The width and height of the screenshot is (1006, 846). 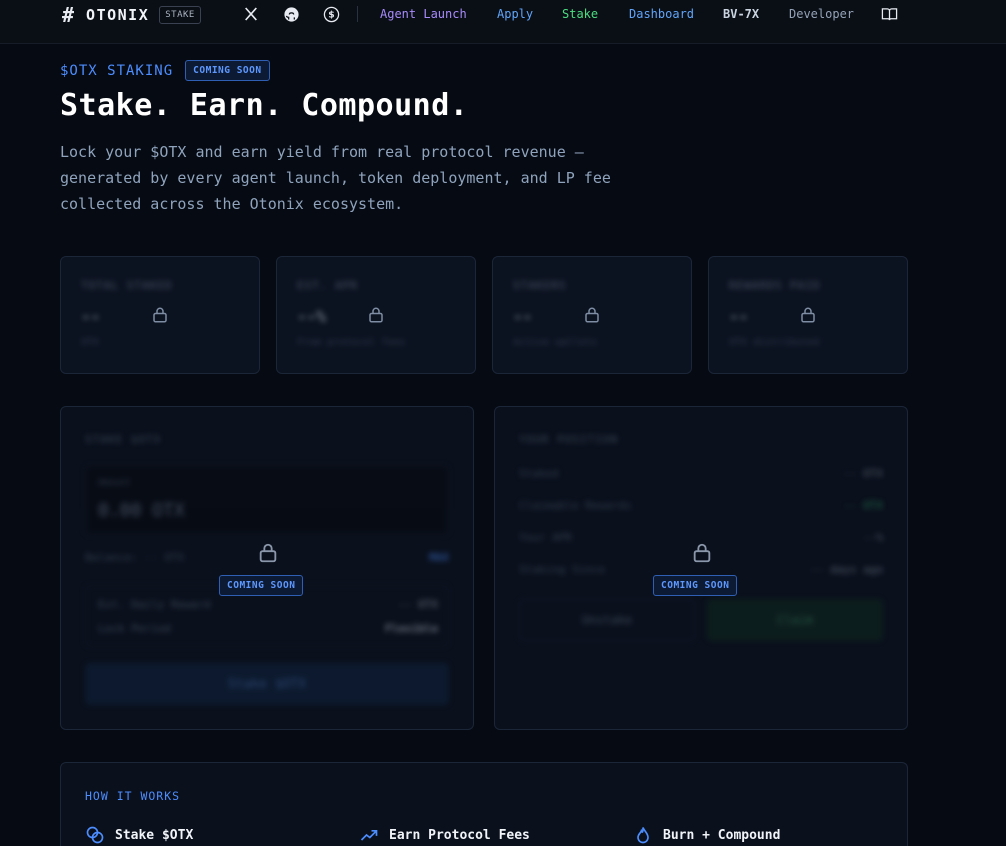 What do you see at coordinates (562, 569) in the screenshot?
I see `position-label: Staking Since` at bounding box center [562, 569].